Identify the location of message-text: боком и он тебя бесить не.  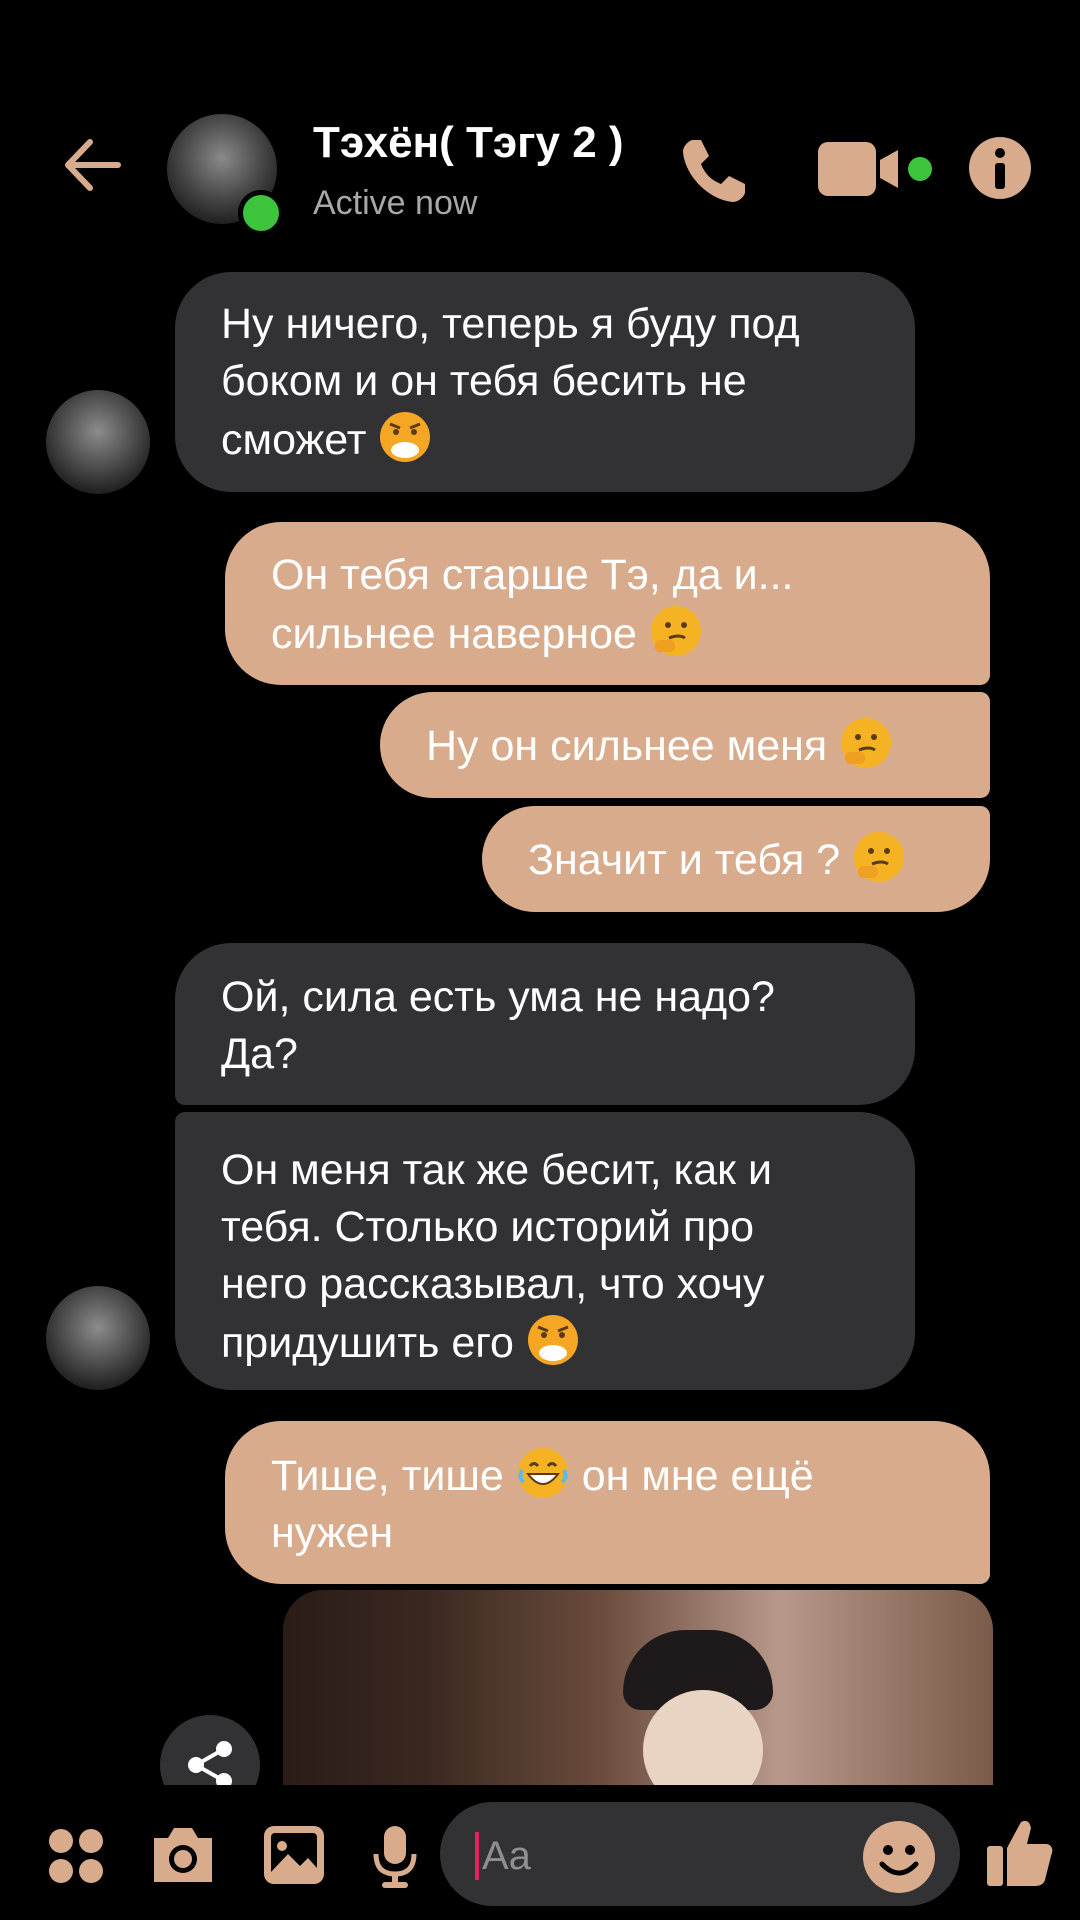
(484, 381).